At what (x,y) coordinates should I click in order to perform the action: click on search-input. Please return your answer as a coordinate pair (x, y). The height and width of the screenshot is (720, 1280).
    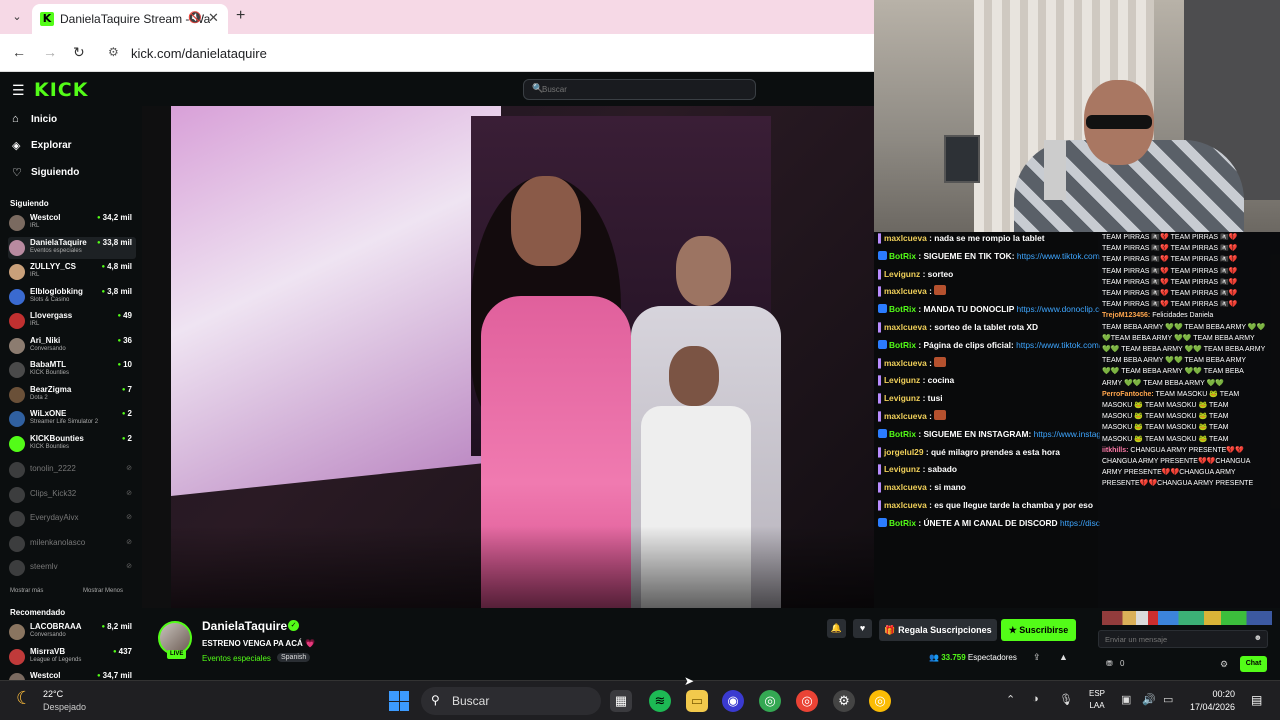
    Looking at the image, I should click on (642, 89).